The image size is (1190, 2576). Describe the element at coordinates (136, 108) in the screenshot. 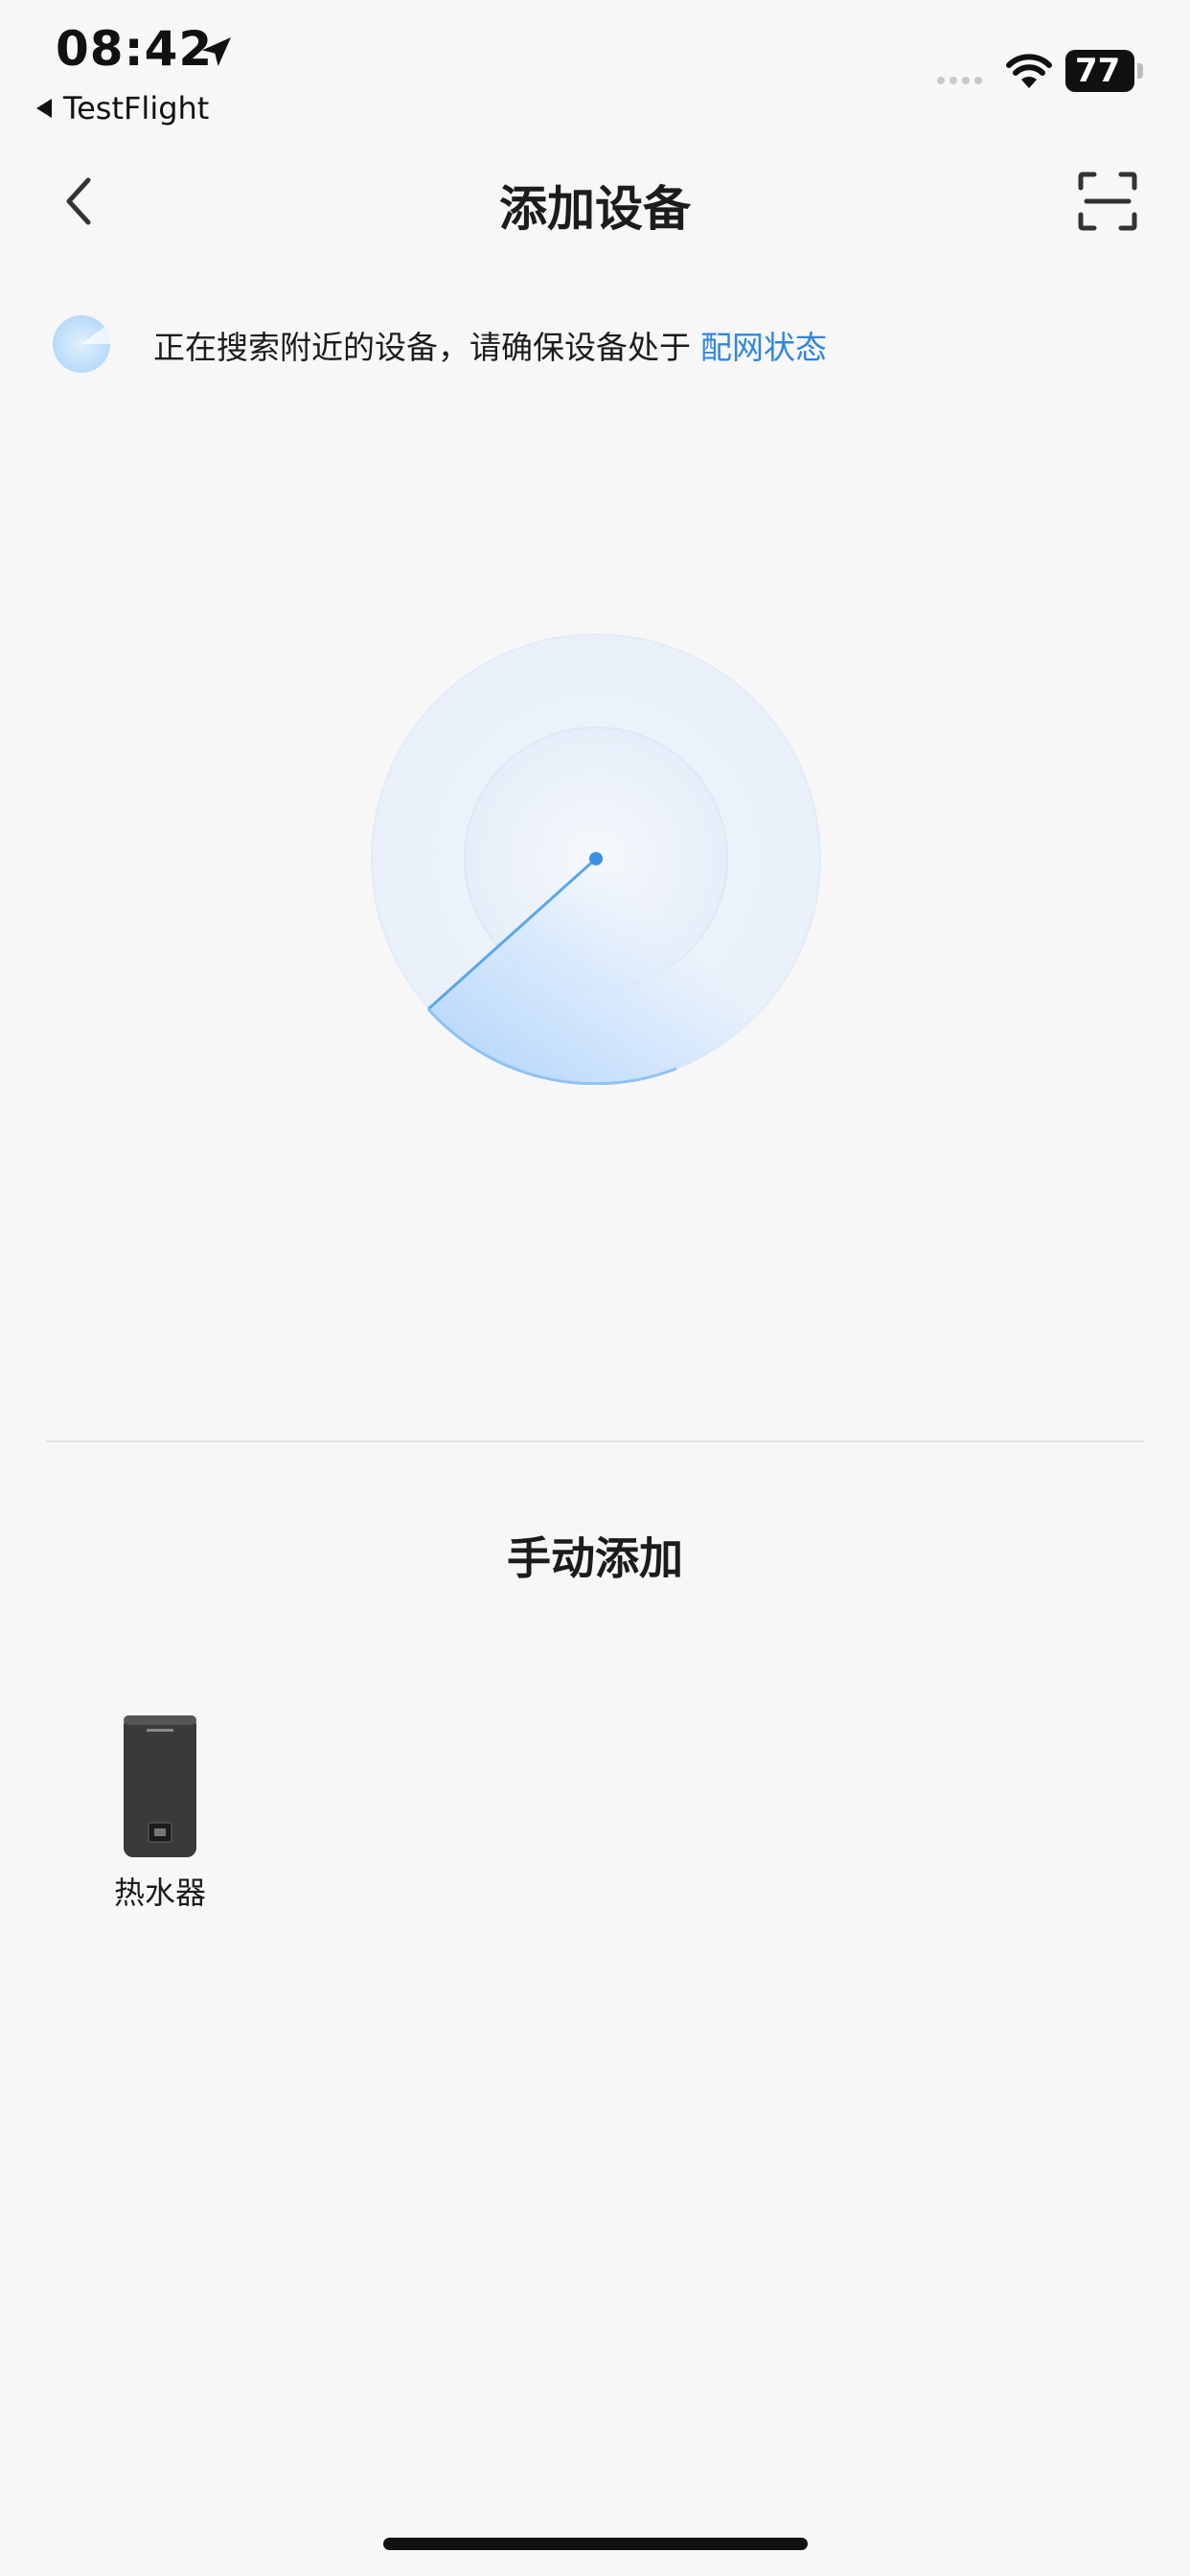

I see `back-app-label: TestFlight` at that location.